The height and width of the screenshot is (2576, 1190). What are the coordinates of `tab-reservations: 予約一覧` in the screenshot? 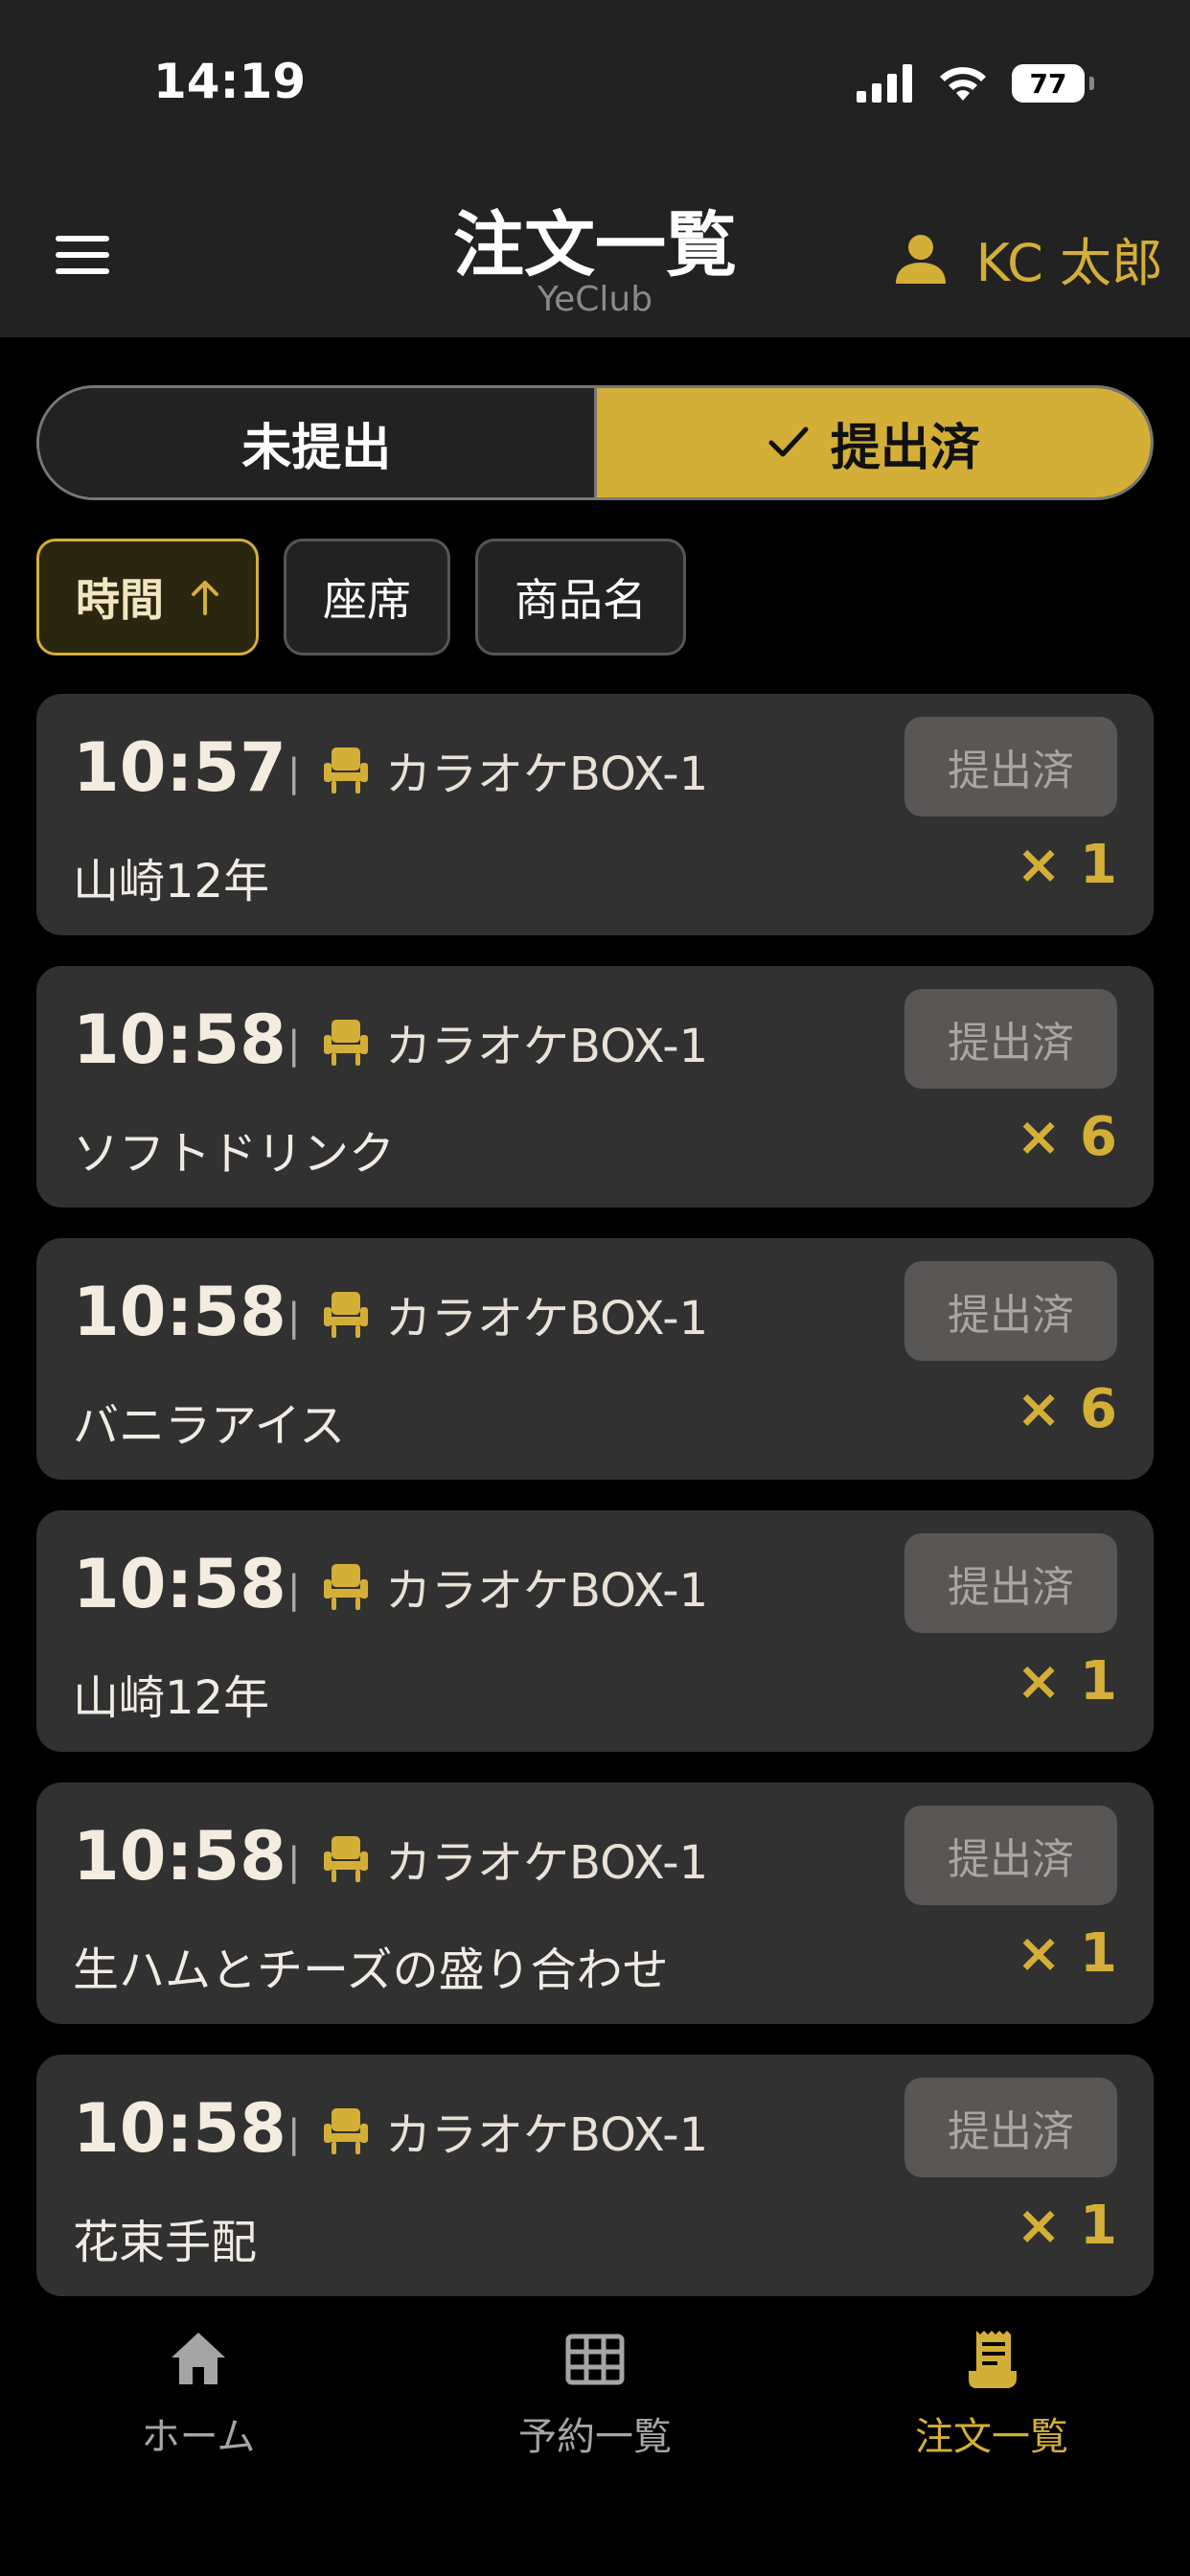 It's located at (595, 2395).